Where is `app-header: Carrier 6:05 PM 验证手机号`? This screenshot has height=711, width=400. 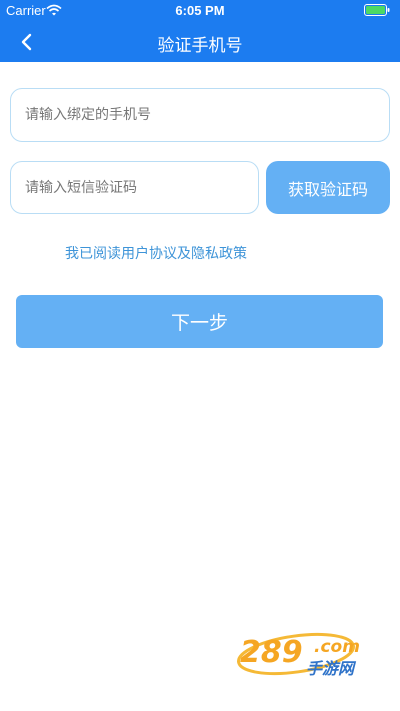
app-header: Carrier 6:05 PM 验证手机号 is located at coordinates (200, 31).